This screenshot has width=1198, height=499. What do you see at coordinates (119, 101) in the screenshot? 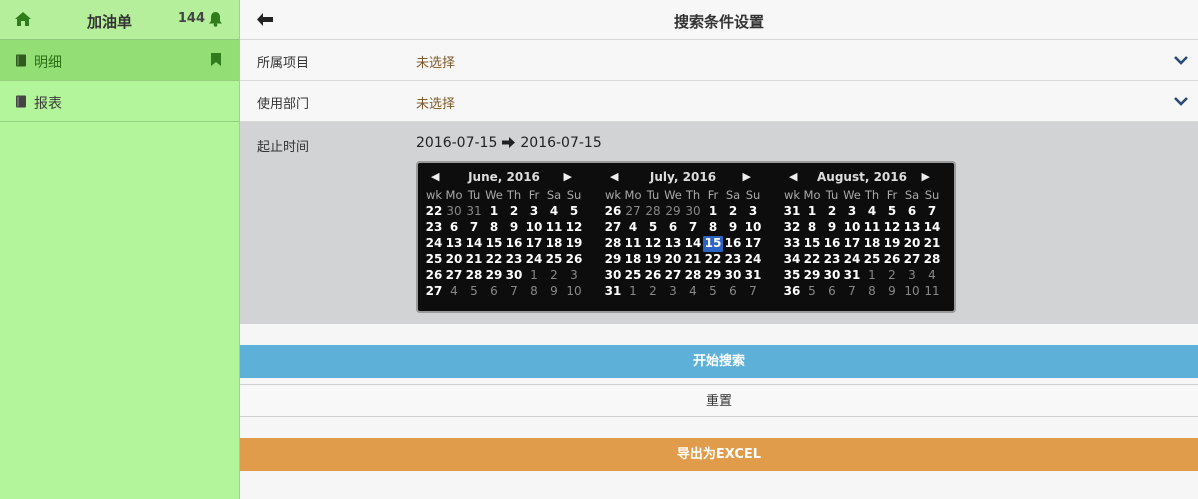
I see `sidebar-item-report: 报表` at bounding box center [119, 101].